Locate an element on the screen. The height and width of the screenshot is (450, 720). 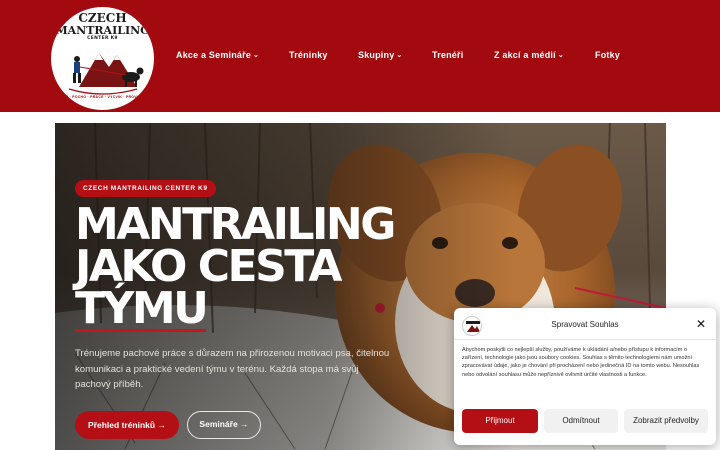
headline-line-3: TÝMU is located at coordinates (142, 308).